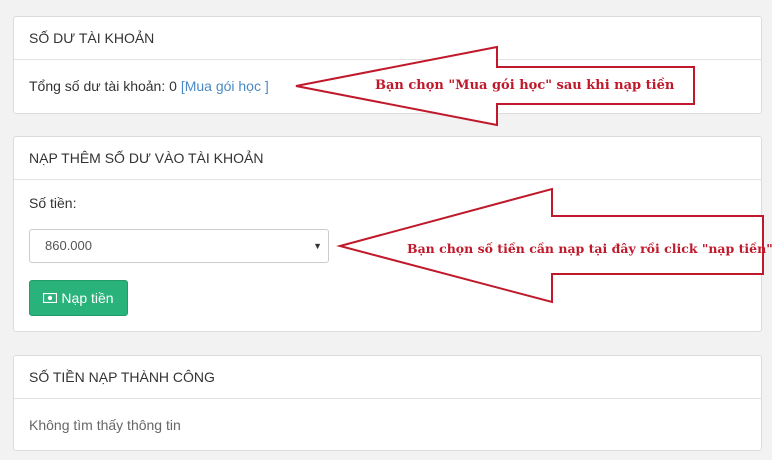 Image resolution: width=772 pixels, height=460 pixels. I want to click on dropdown-caret-icon: ▼, so click(317, 246).